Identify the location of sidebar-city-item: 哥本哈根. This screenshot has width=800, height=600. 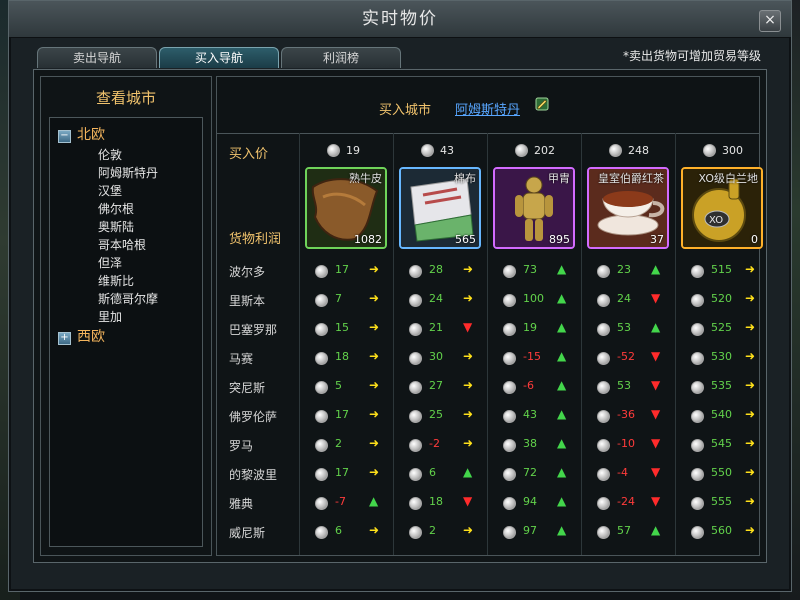
(122, 244).